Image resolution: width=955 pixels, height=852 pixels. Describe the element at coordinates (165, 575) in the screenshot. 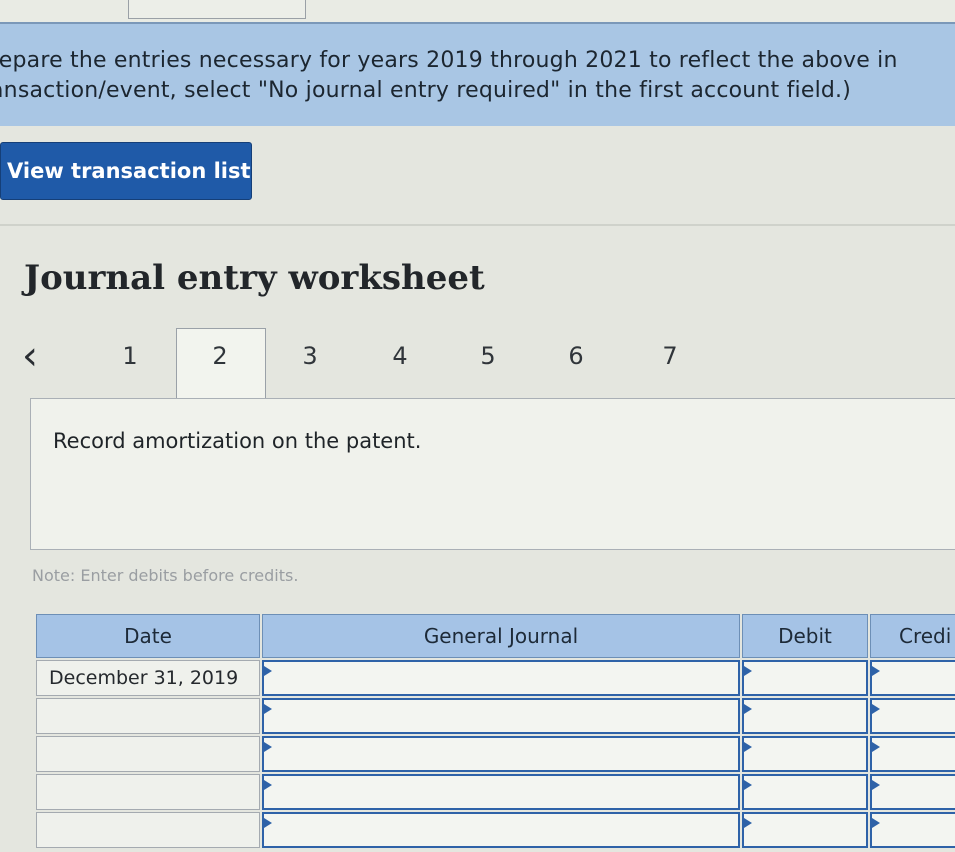

I see `note-text: Note: Enter debits before credits.` at that location.